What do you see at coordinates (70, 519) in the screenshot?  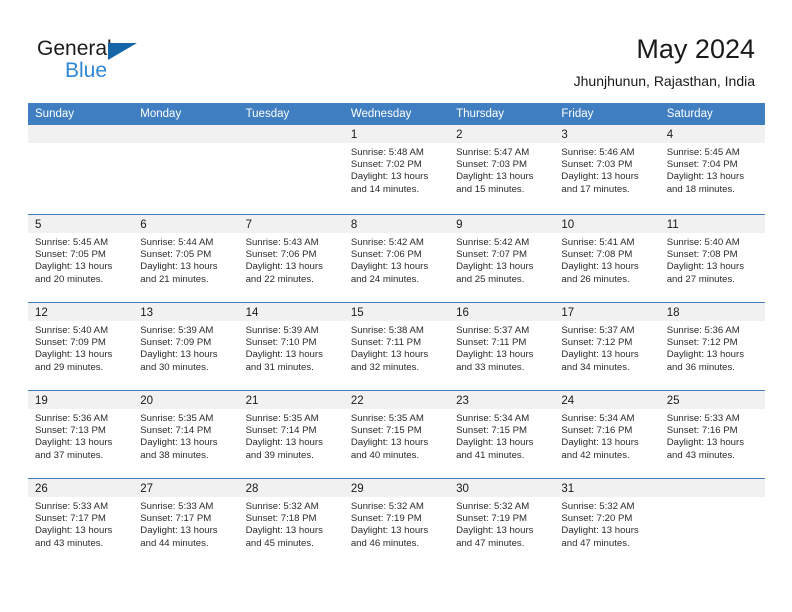 I see `sunset-text: Sunset: 7:17 PM` at bounding box center [70, 519].